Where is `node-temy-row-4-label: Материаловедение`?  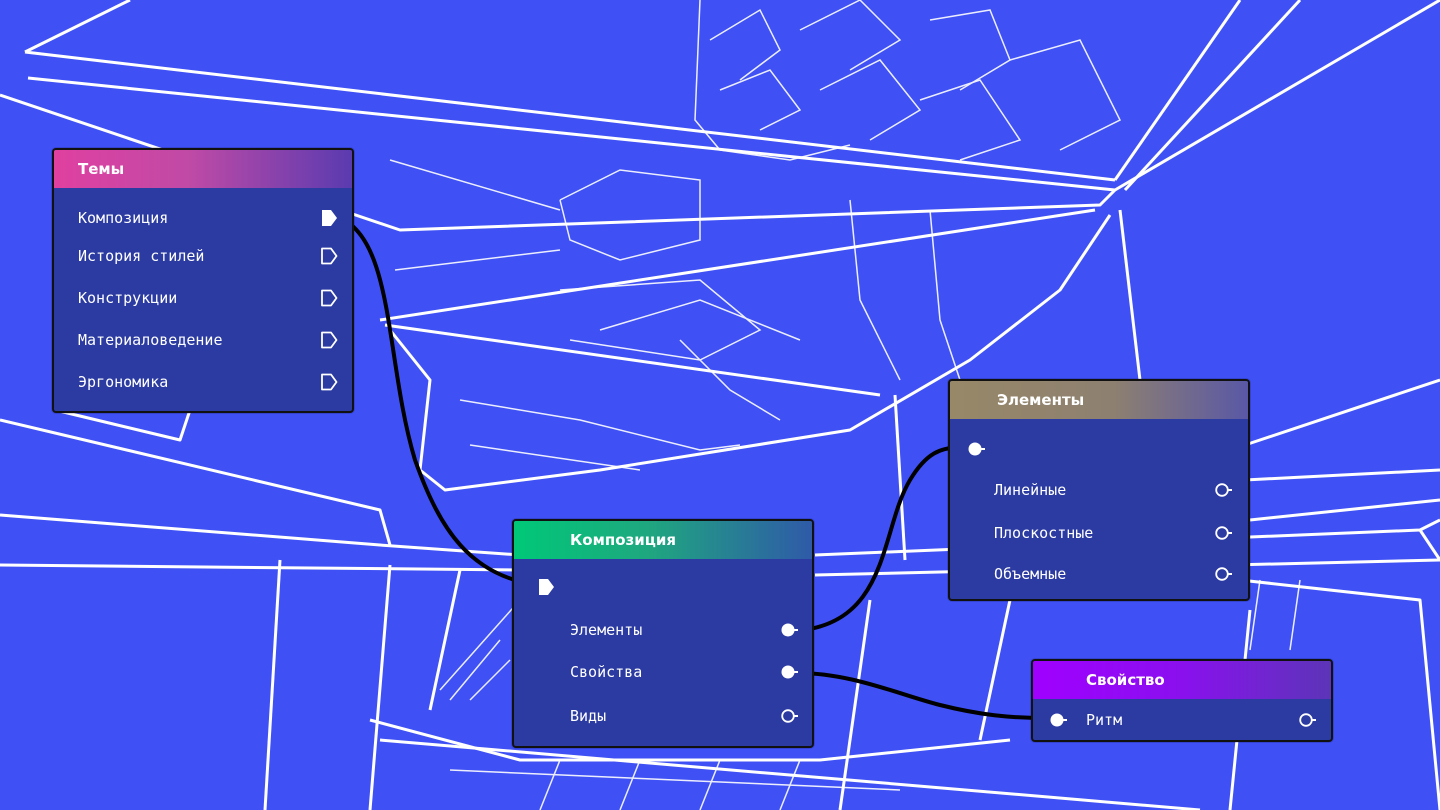
node-temy-row-4-label: Материаловедение is located at coordinates (150, 340).